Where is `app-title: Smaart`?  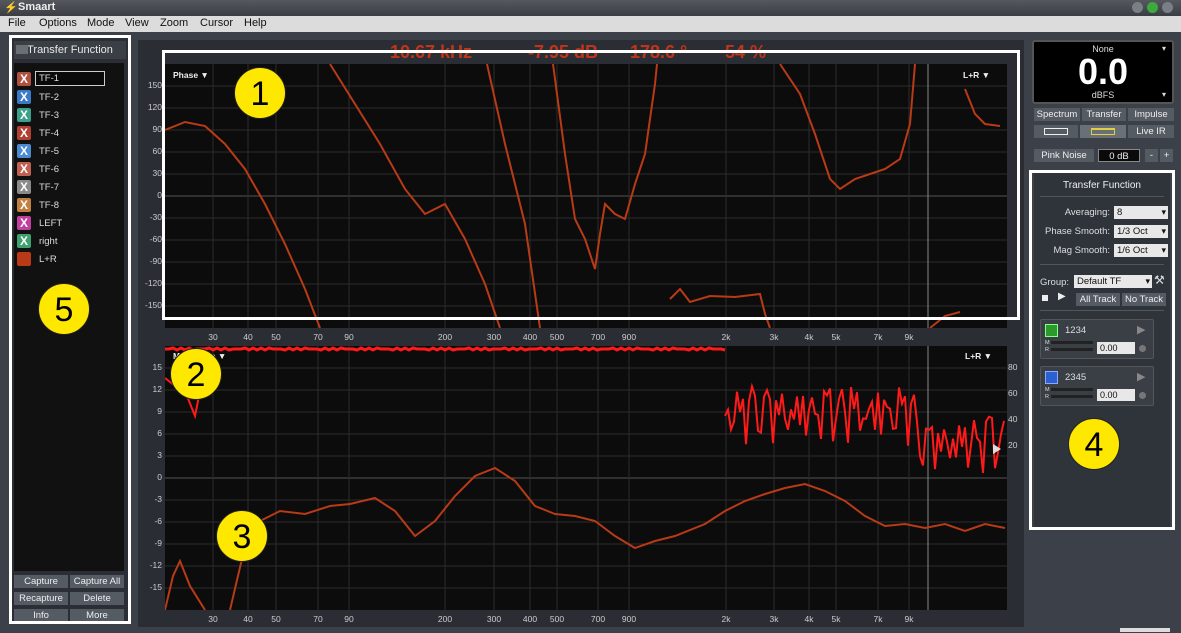
app-title: Smaart is located at coordinates (37, 7).